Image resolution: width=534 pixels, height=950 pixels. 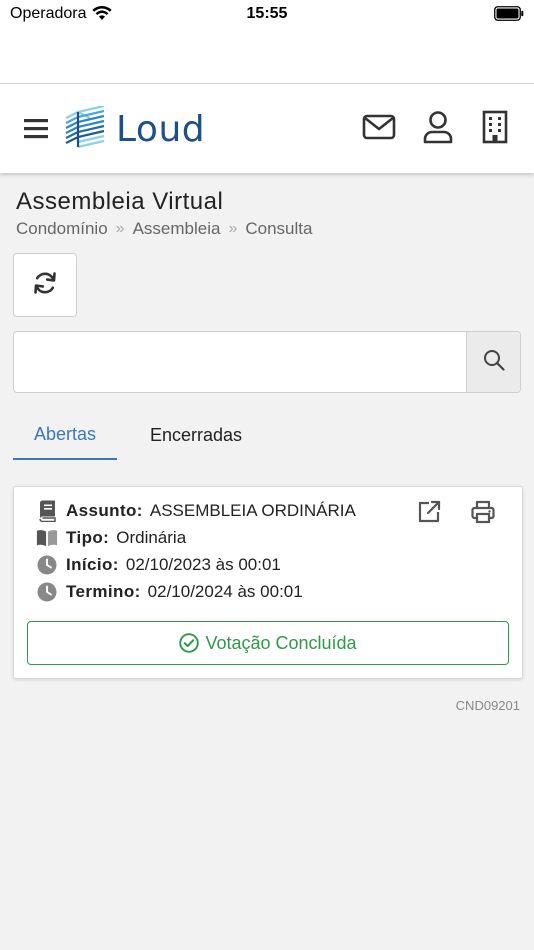 What do you see at coordinates (37, 129) in the screenshot?
I see `menu-icon` at bounding box center [37, 129].